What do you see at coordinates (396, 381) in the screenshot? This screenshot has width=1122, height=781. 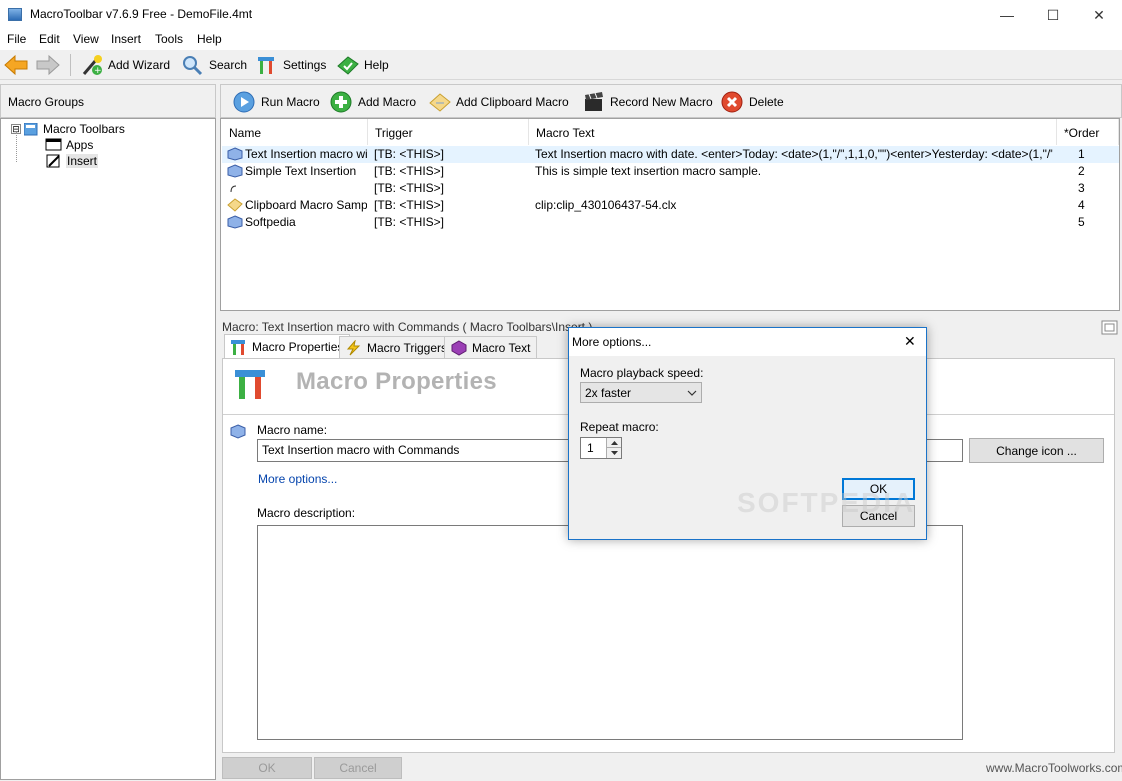 I see `macro-properties-heading: Macro Properties` at bounding box center [396, 381].